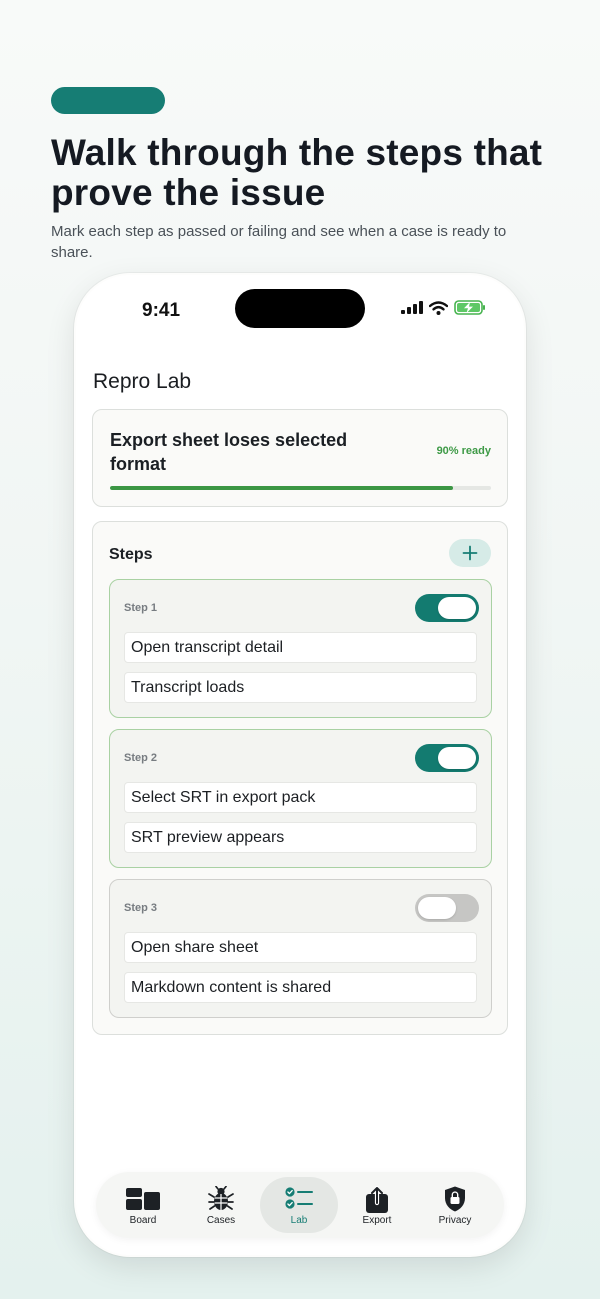 This screenshot has width=600, height=1299. Describe the element at coordinates (300, 837) in the screenshot. I see `step-expected-field: SRT preview appears` at that location.